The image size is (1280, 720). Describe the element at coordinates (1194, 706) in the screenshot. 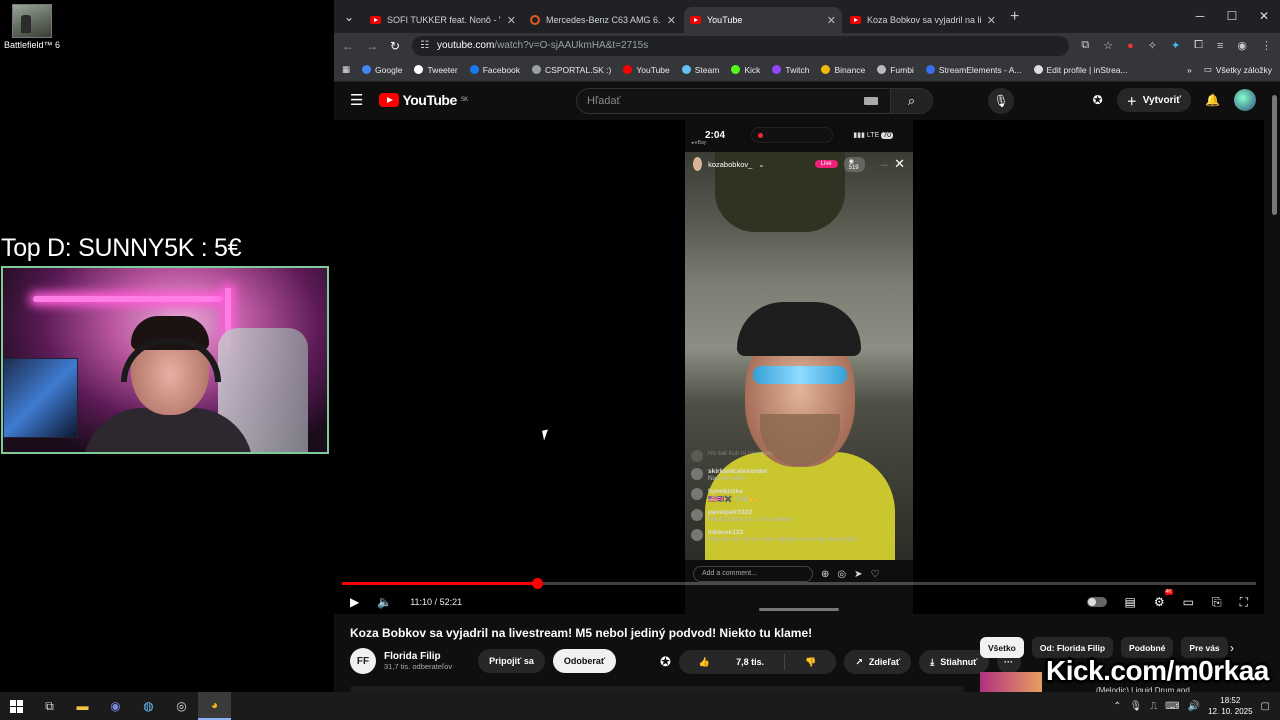

I see `speaker-icon: 🔊` at that location.